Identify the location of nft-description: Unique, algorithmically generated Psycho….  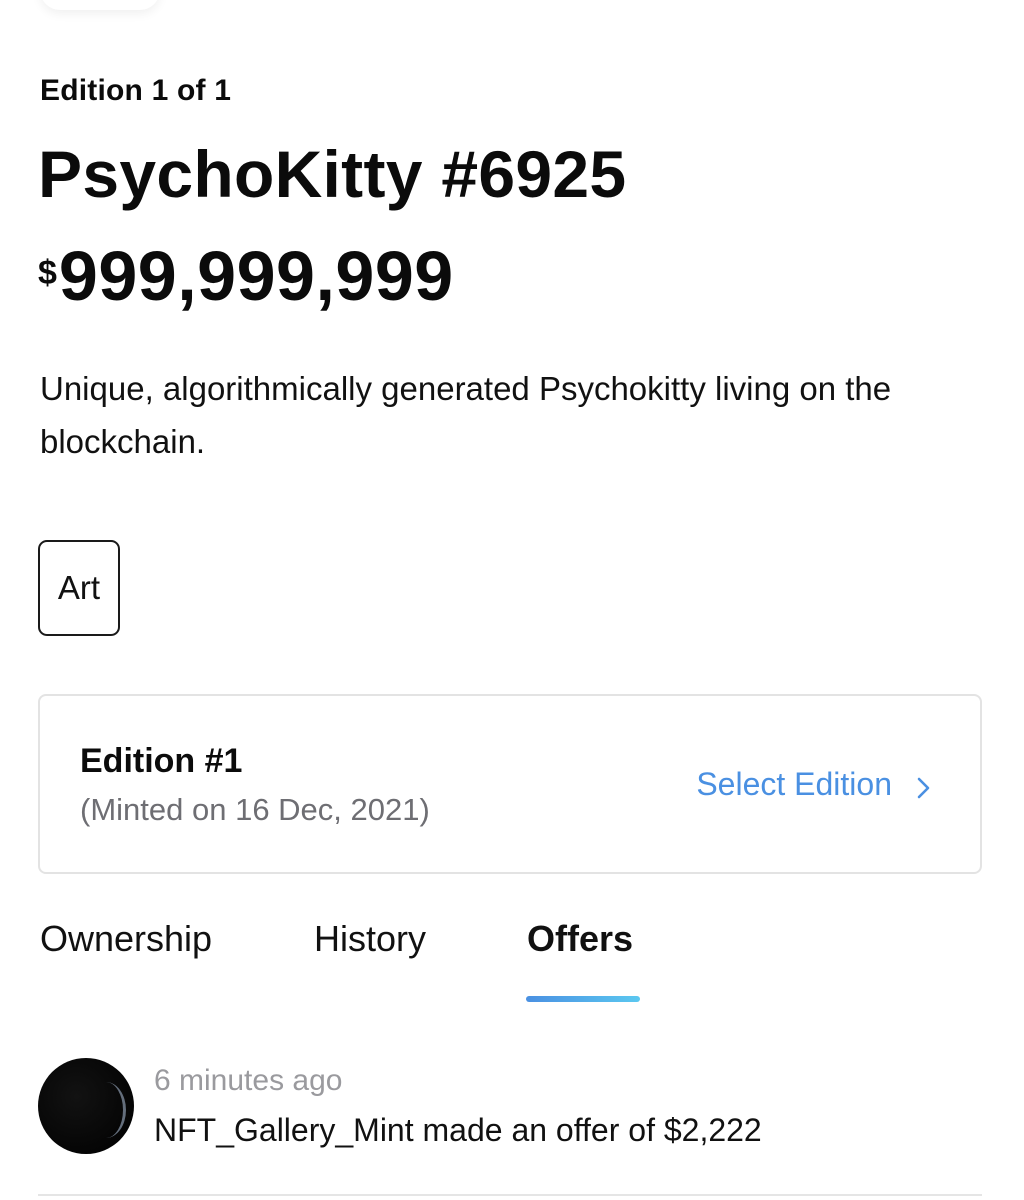
(466, 415).